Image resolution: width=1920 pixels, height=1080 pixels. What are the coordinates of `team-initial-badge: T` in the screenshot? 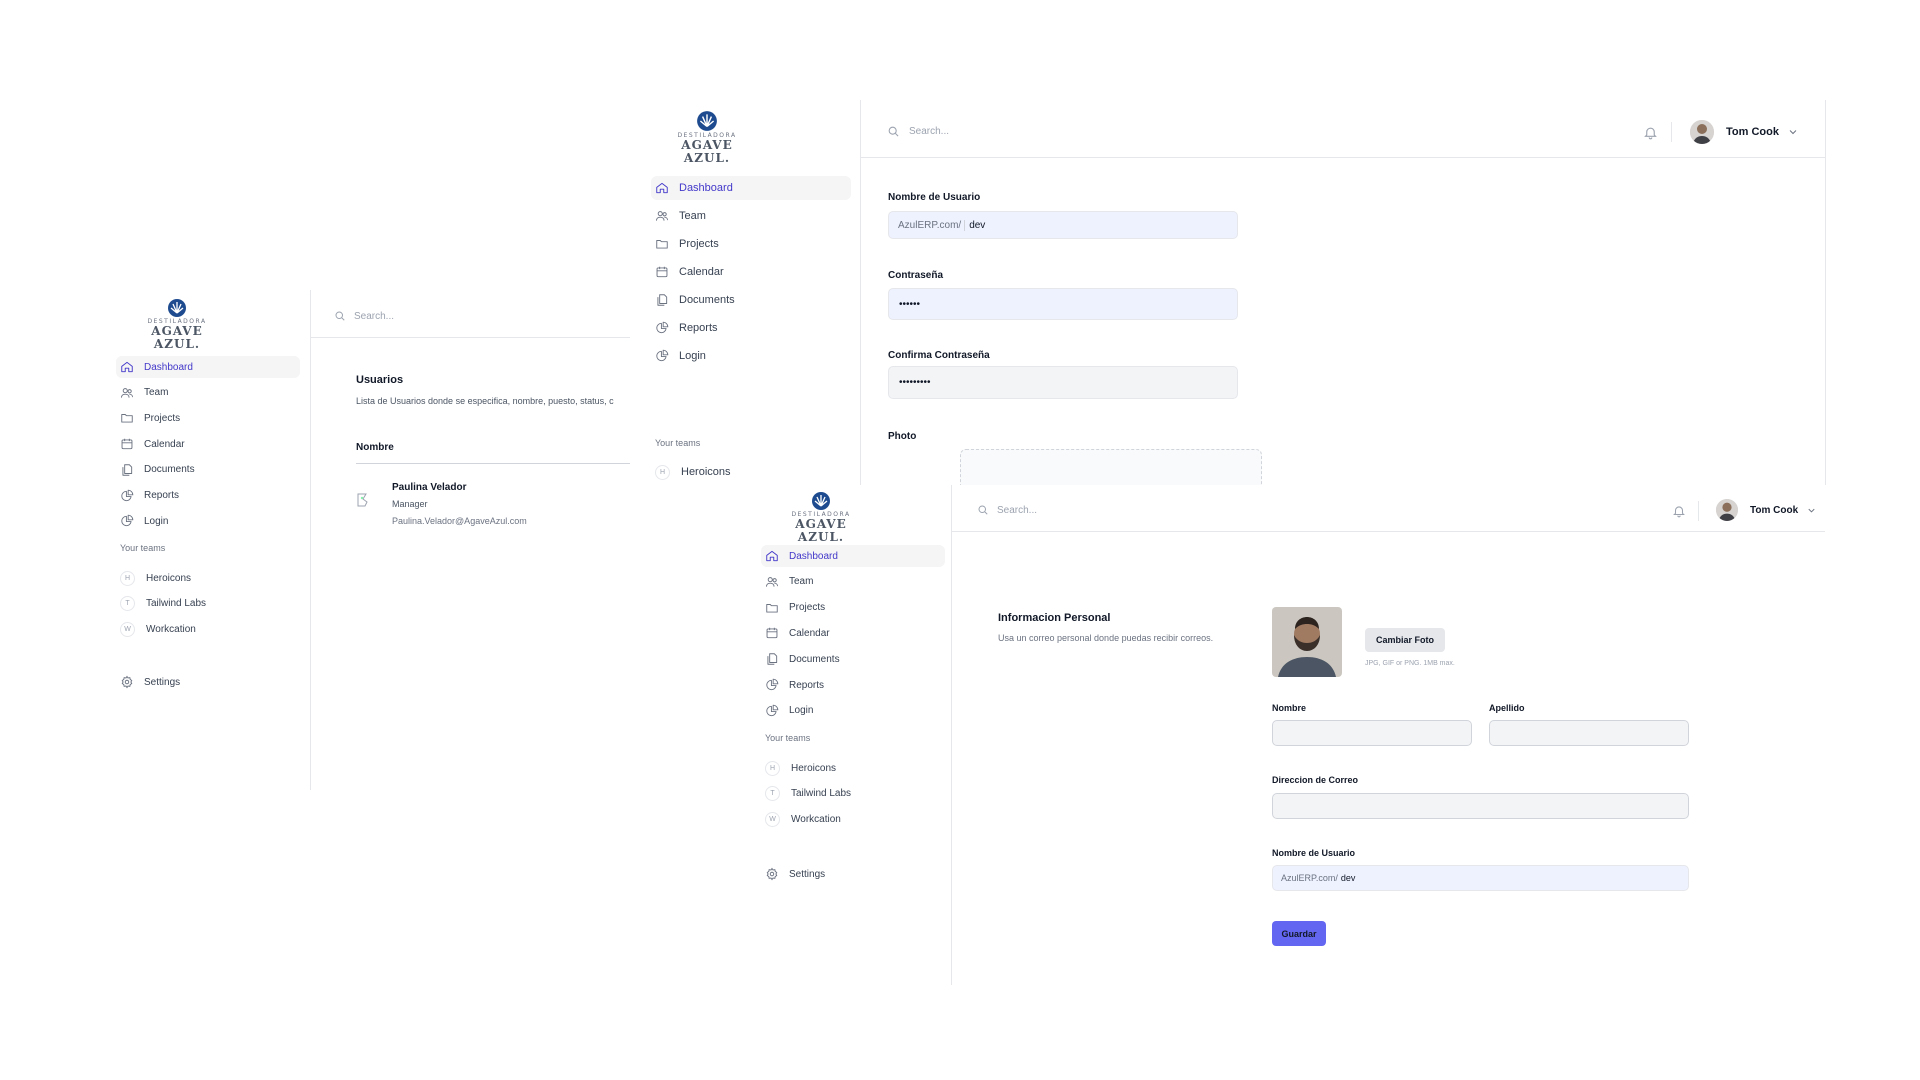 It's located at (772, 794).